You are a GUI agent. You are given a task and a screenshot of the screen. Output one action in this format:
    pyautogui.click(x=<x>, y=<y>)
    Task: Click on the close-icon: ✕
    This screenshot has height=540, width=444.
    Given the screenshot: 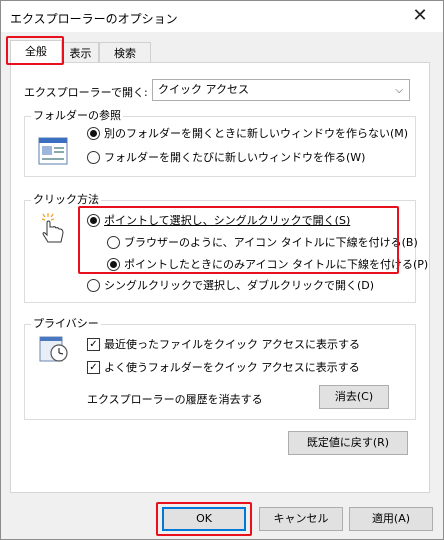 What is the action you would take?
    pyautogui.click(x=420, y=15)
    